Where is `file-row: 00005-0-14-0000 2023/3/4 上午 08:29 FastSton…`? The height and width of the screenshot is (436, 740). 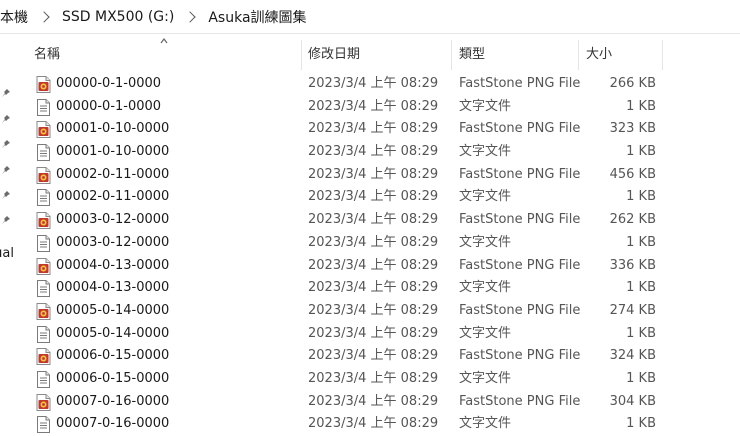
file-row: 00005-0-14-0000 2023/3/4 上午 08:29 FastSton… is located at coordinates (377, 311).